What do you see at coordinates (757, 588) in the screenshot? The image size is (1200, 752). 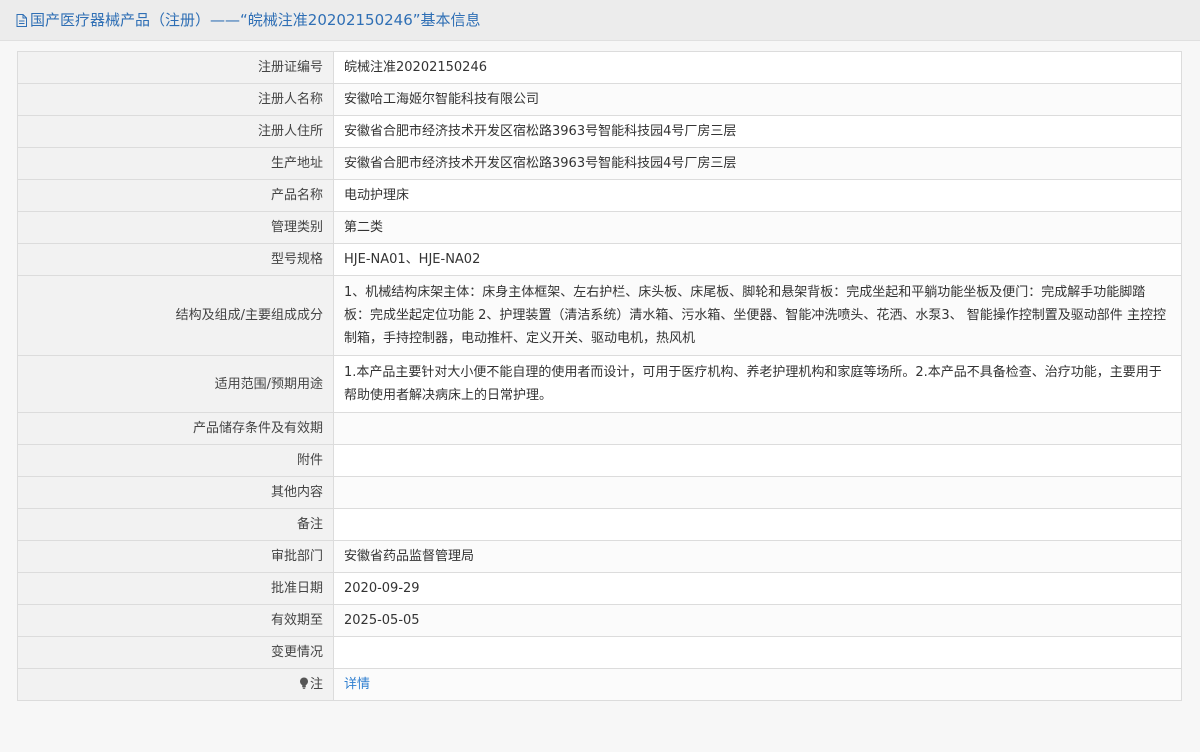 I see `row-value: 2020-09-29` at bounding box center [757, 588].